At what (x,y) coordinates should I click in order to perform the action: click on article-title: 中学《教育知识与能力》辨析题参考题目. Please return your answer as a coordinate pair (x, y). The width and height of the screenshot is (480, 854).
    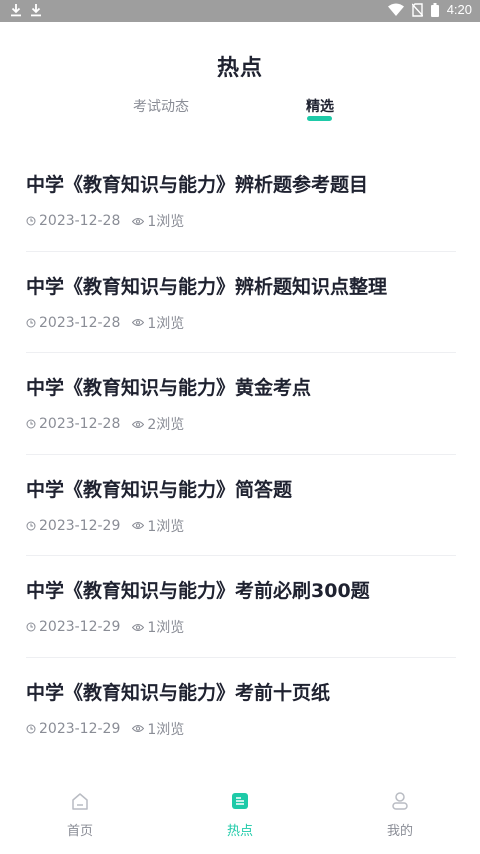
    Looking at the image, I should click on (197, 183).